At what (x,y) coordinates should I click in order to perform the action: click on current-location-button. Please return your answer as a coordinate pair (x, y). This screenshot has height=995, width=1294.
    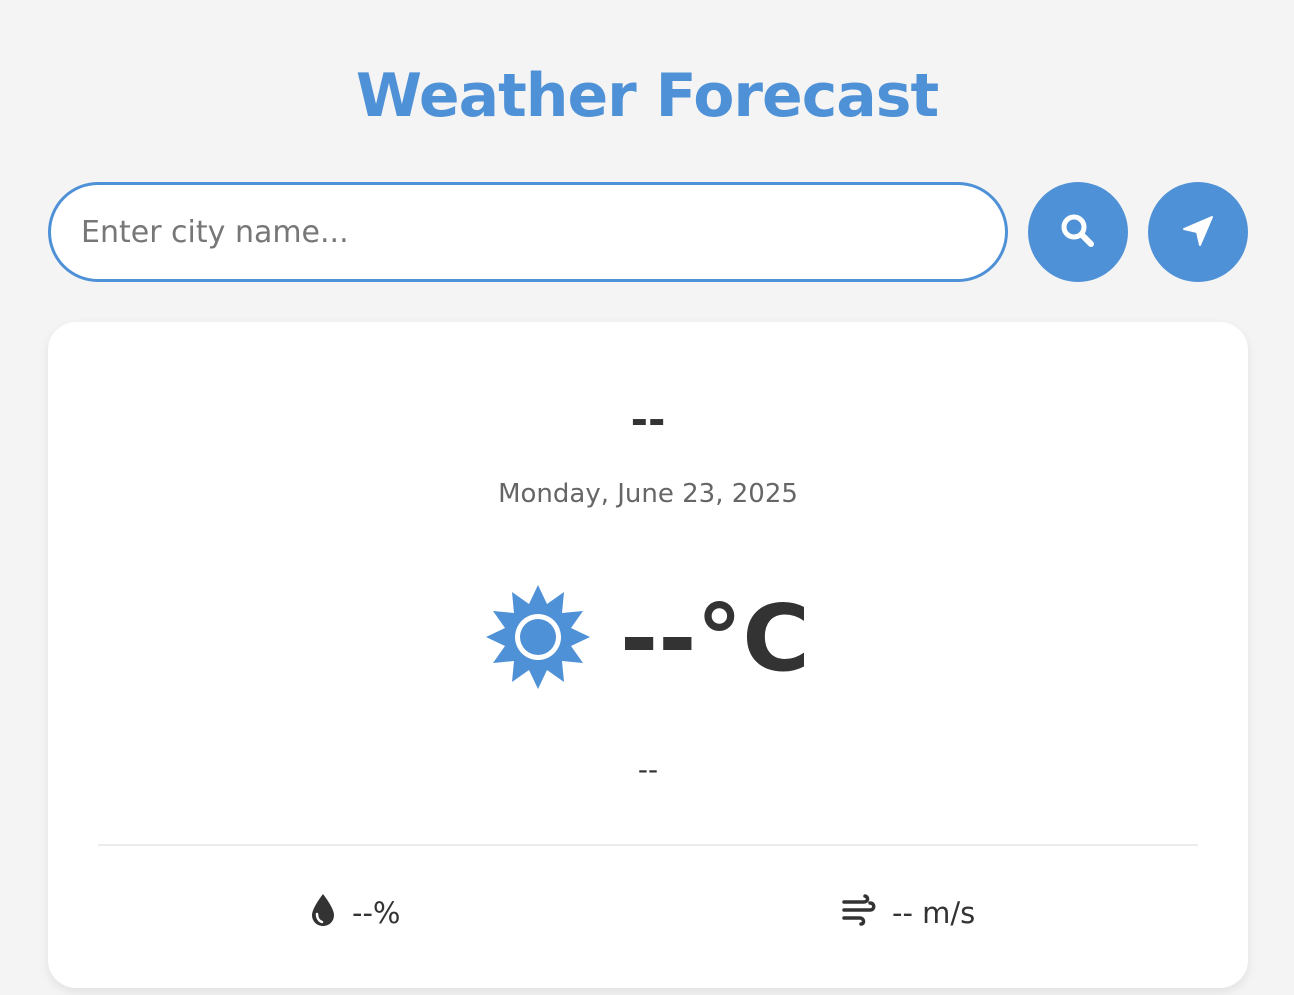
    Looking at the image, I should click on (1198, 232).